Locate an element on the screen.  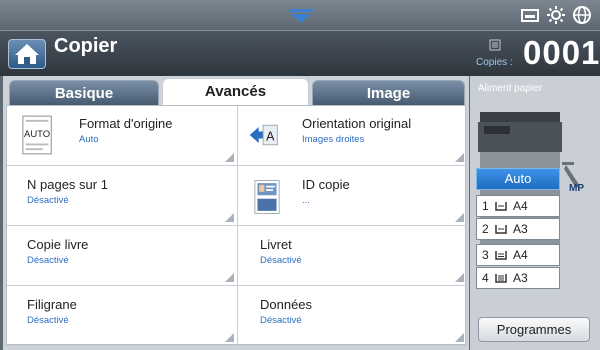
pull-down-arrow-icon is located at coordinates (301, 16).